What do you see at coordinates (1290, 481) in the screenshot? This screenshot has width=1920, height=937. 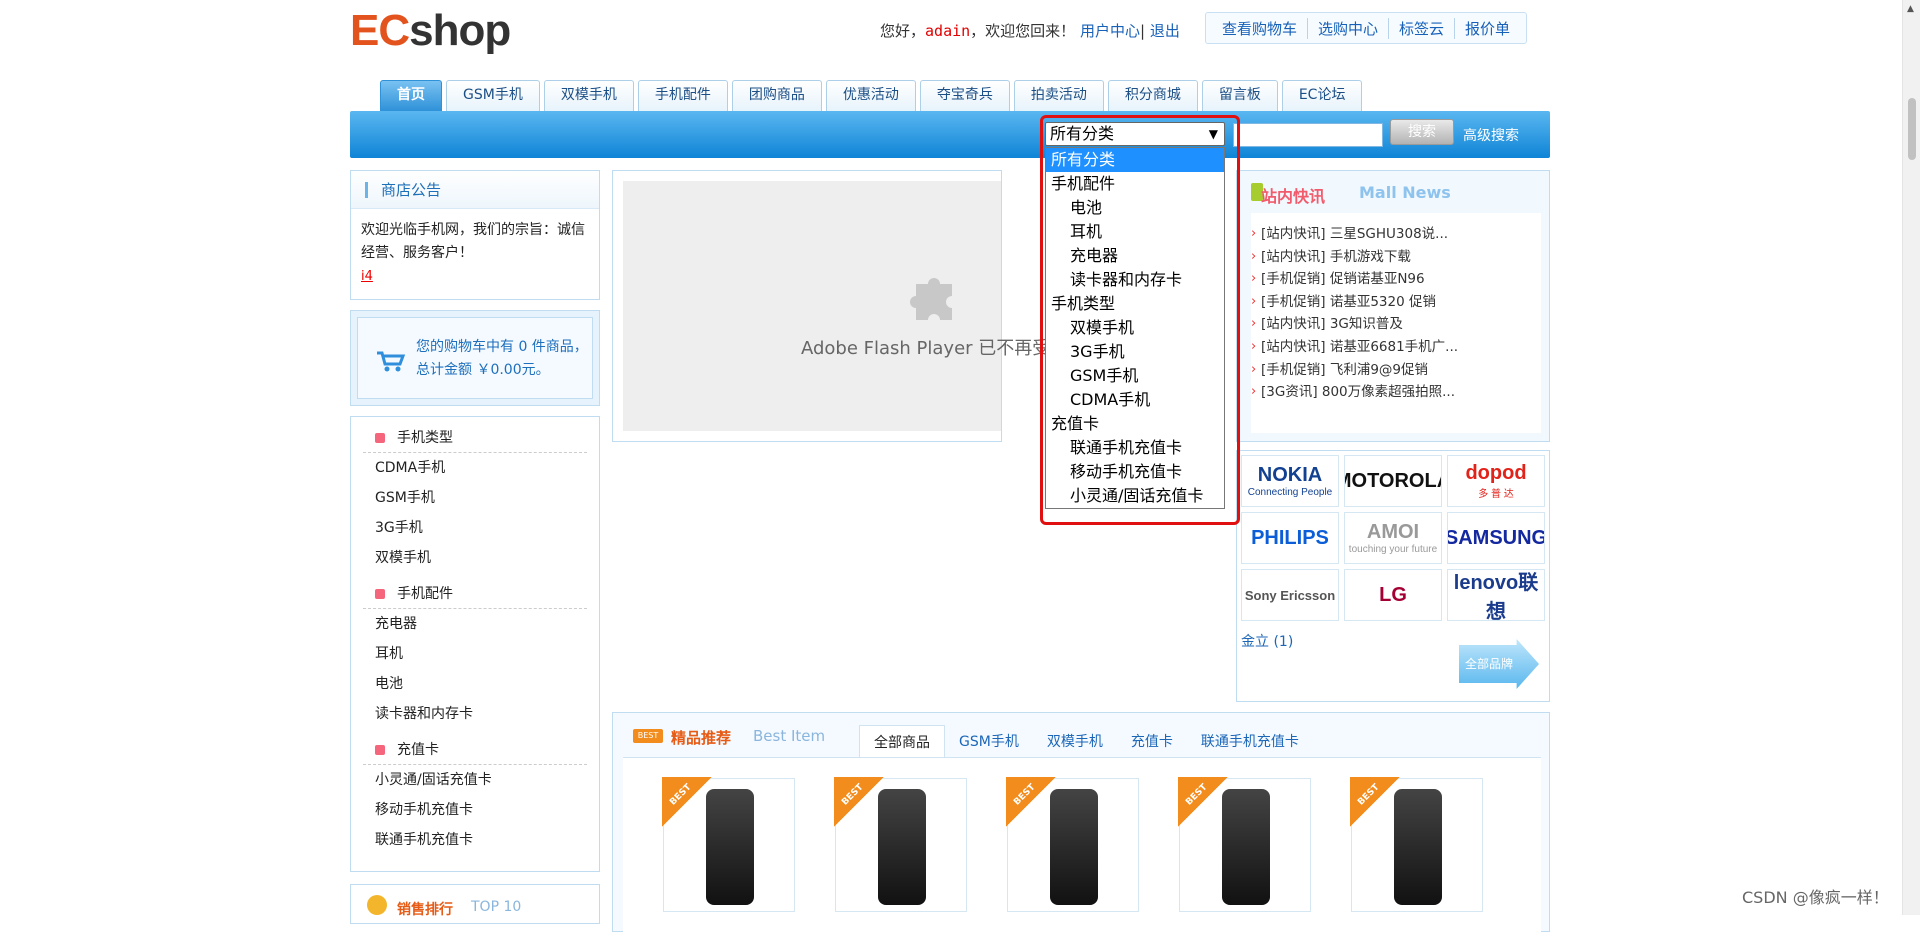 I see `brand-logo: NOKIA Connecting People` at bounding box center [1290, 481].